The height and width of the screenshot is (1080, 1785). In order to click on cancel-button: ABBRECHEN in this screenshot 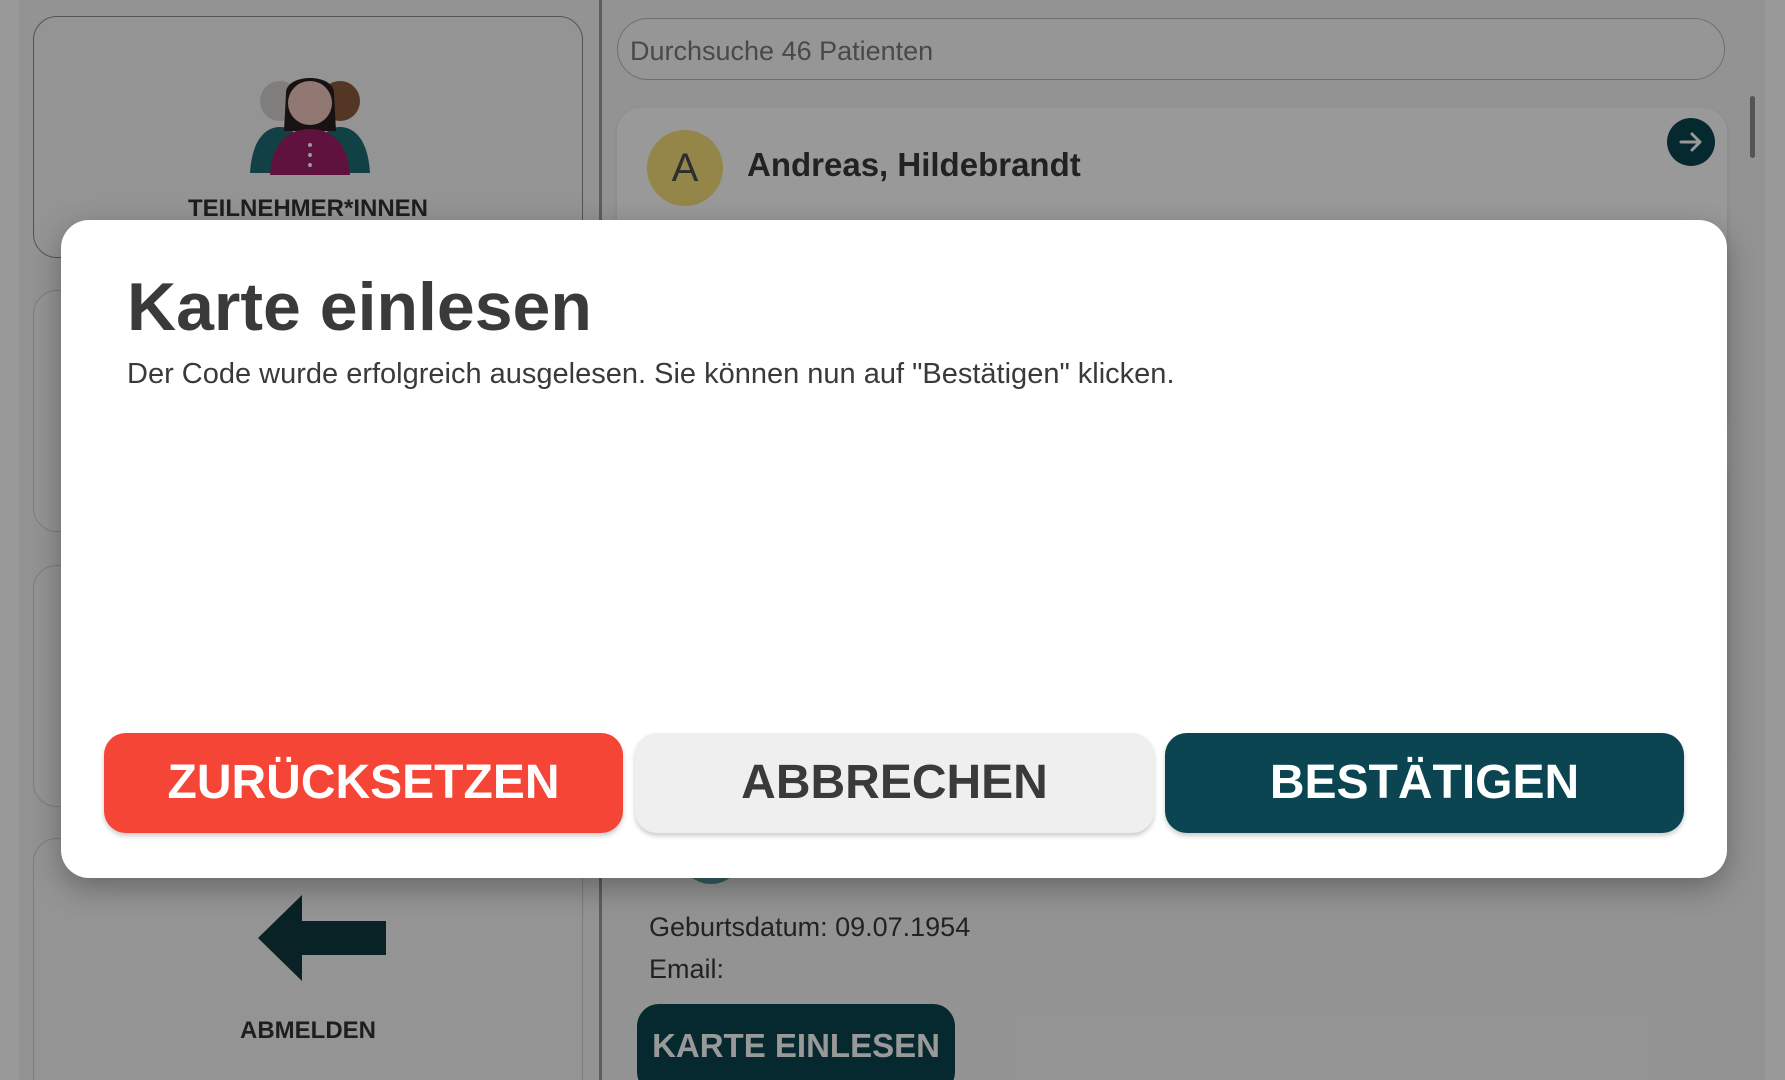, I will do `click(894, 783)`.